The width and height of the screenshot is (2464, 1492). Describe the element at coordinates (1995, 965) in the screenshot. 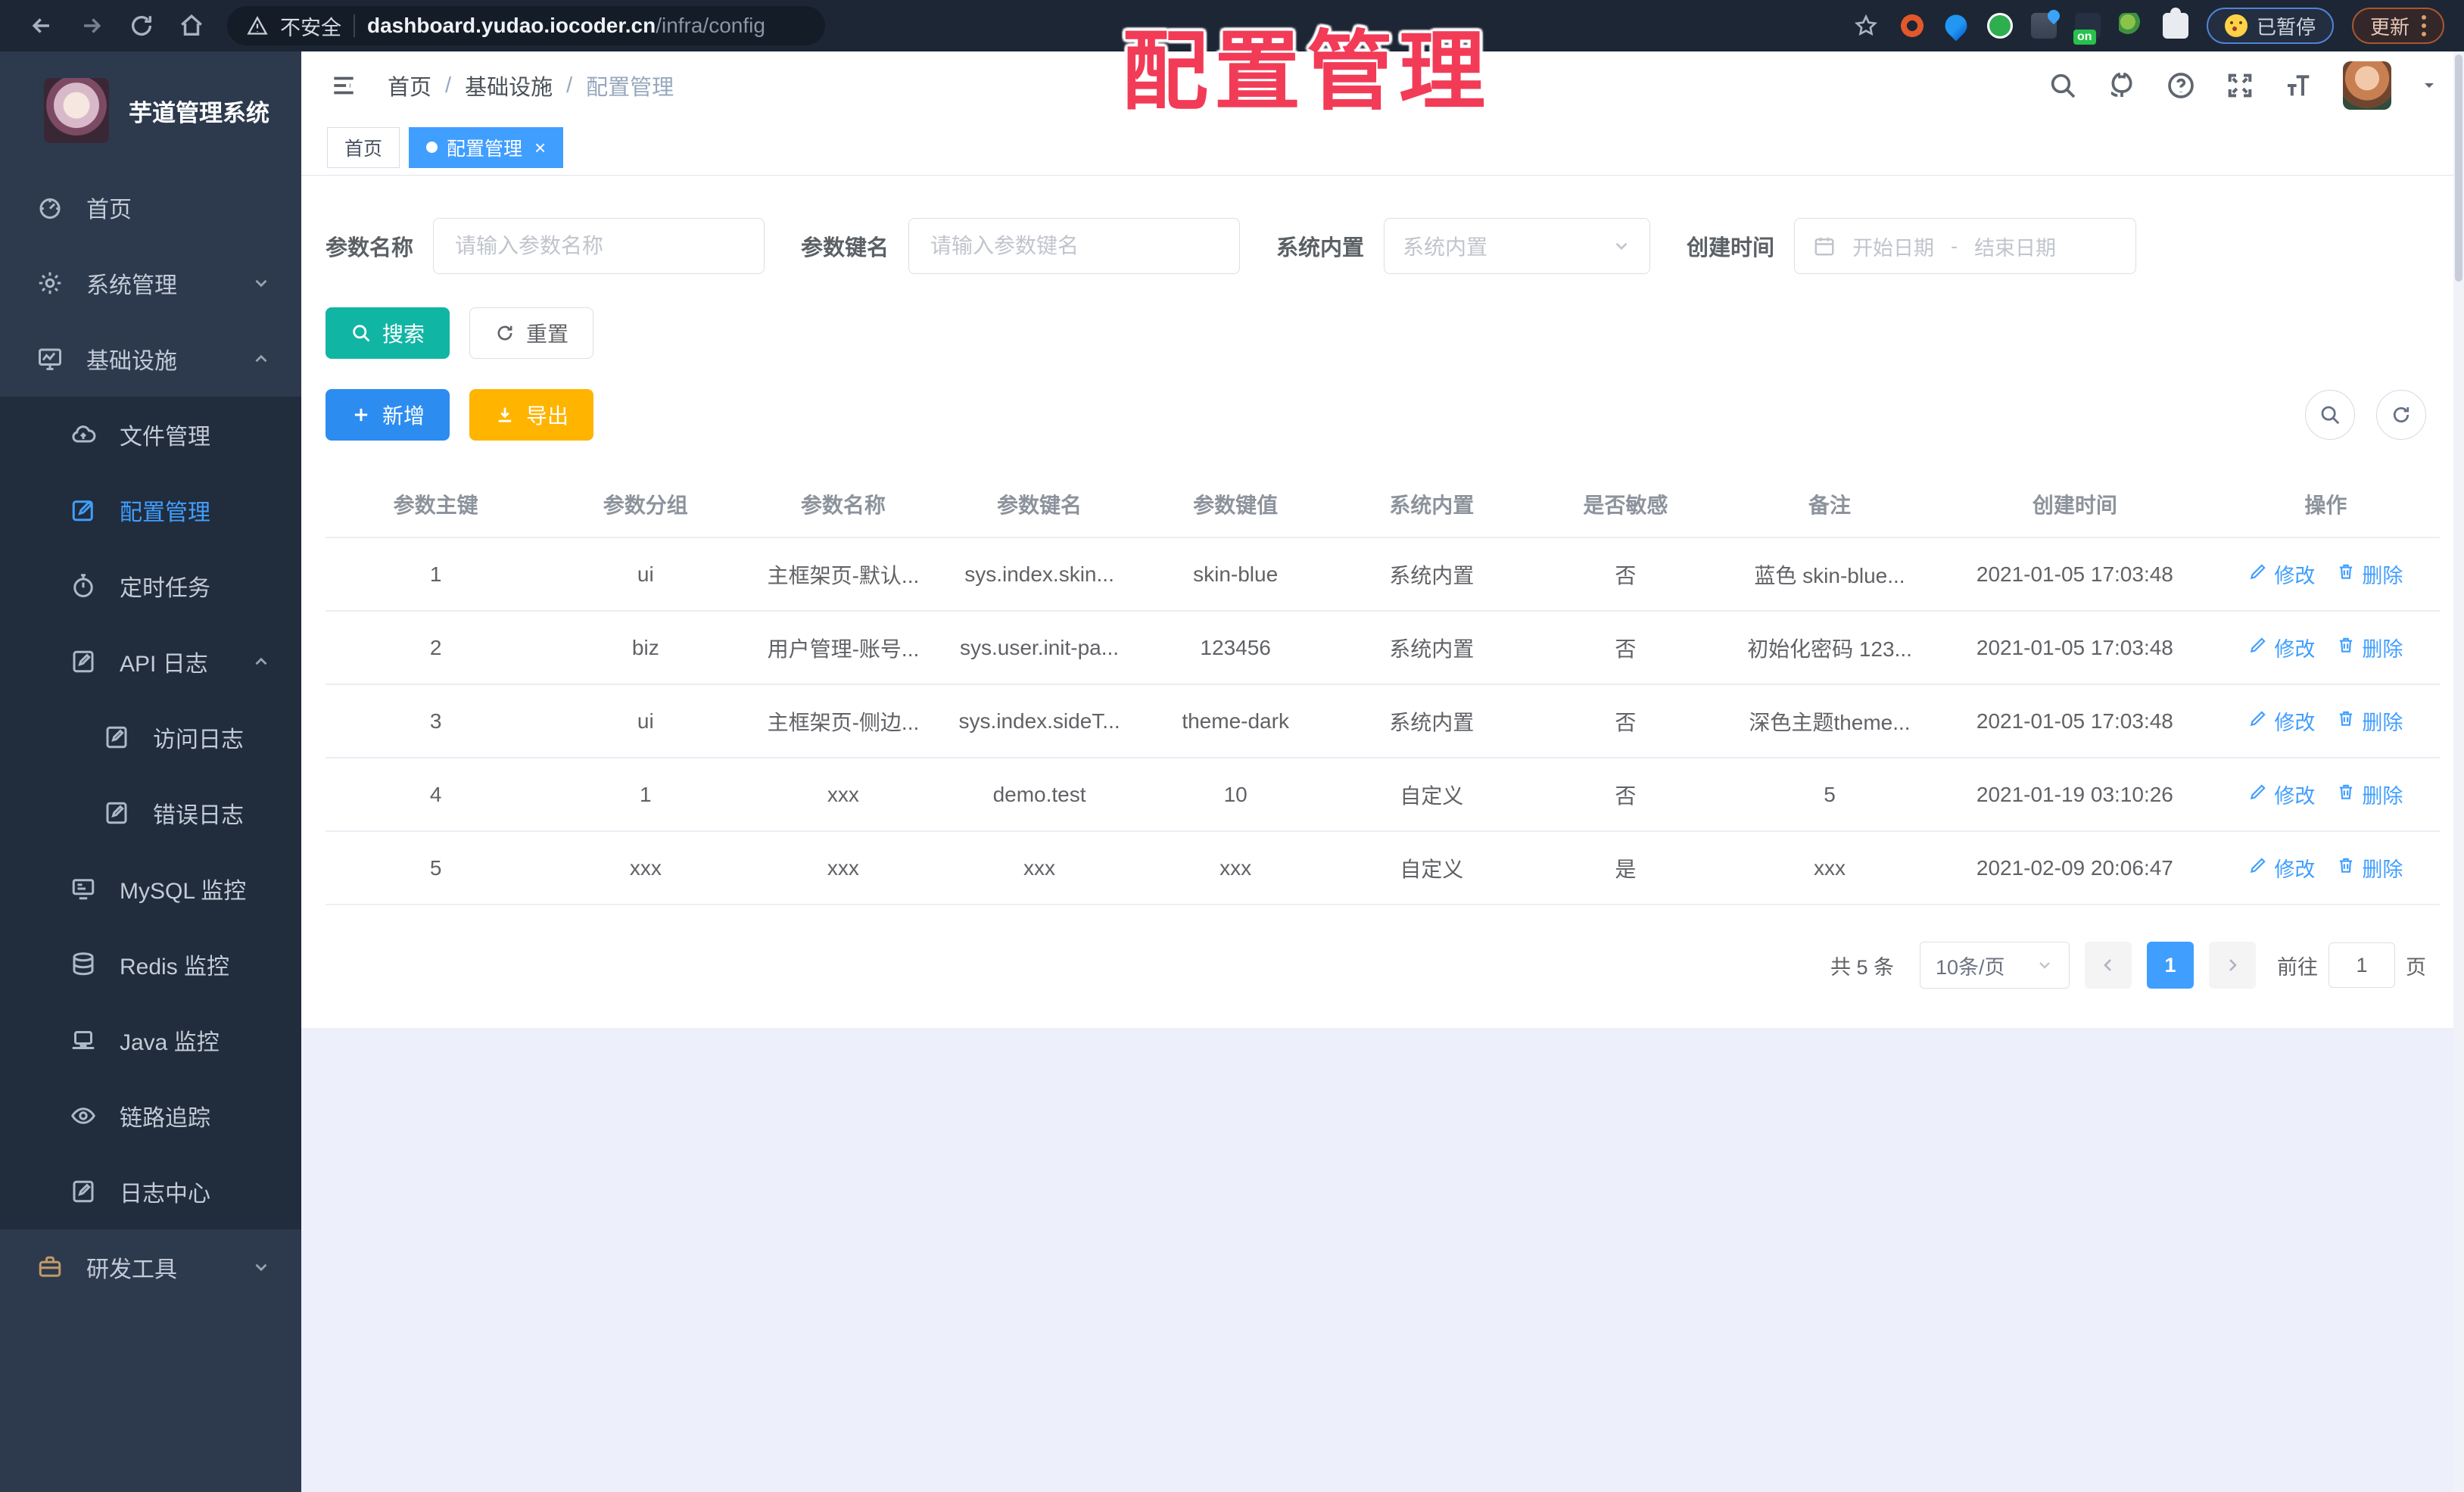

I see `page-size-select: 10条/页` at that location.